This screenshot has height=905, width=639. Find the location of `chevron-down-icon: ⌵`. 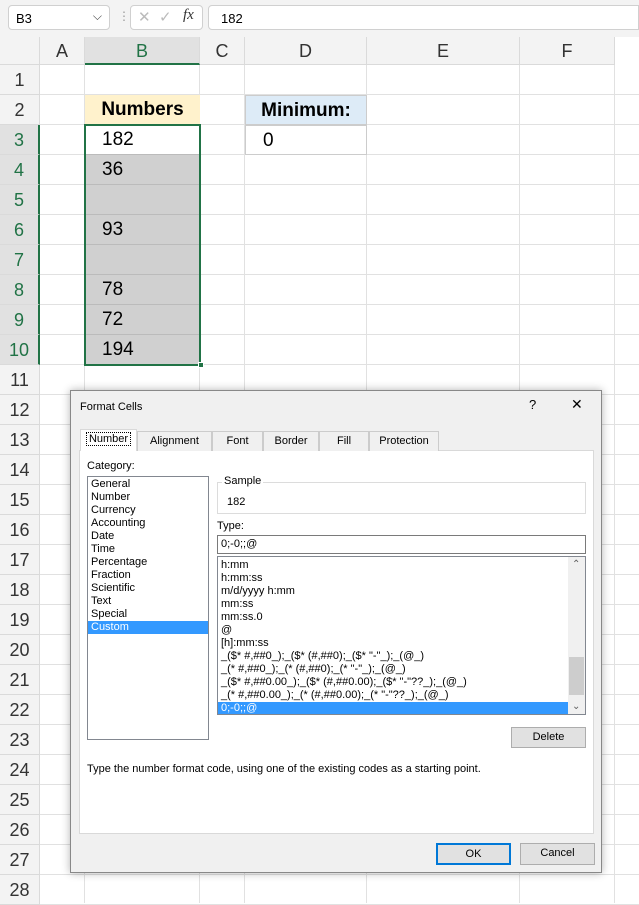

chevron-down-icon: ⌵ is located at coordinates (97, 16).